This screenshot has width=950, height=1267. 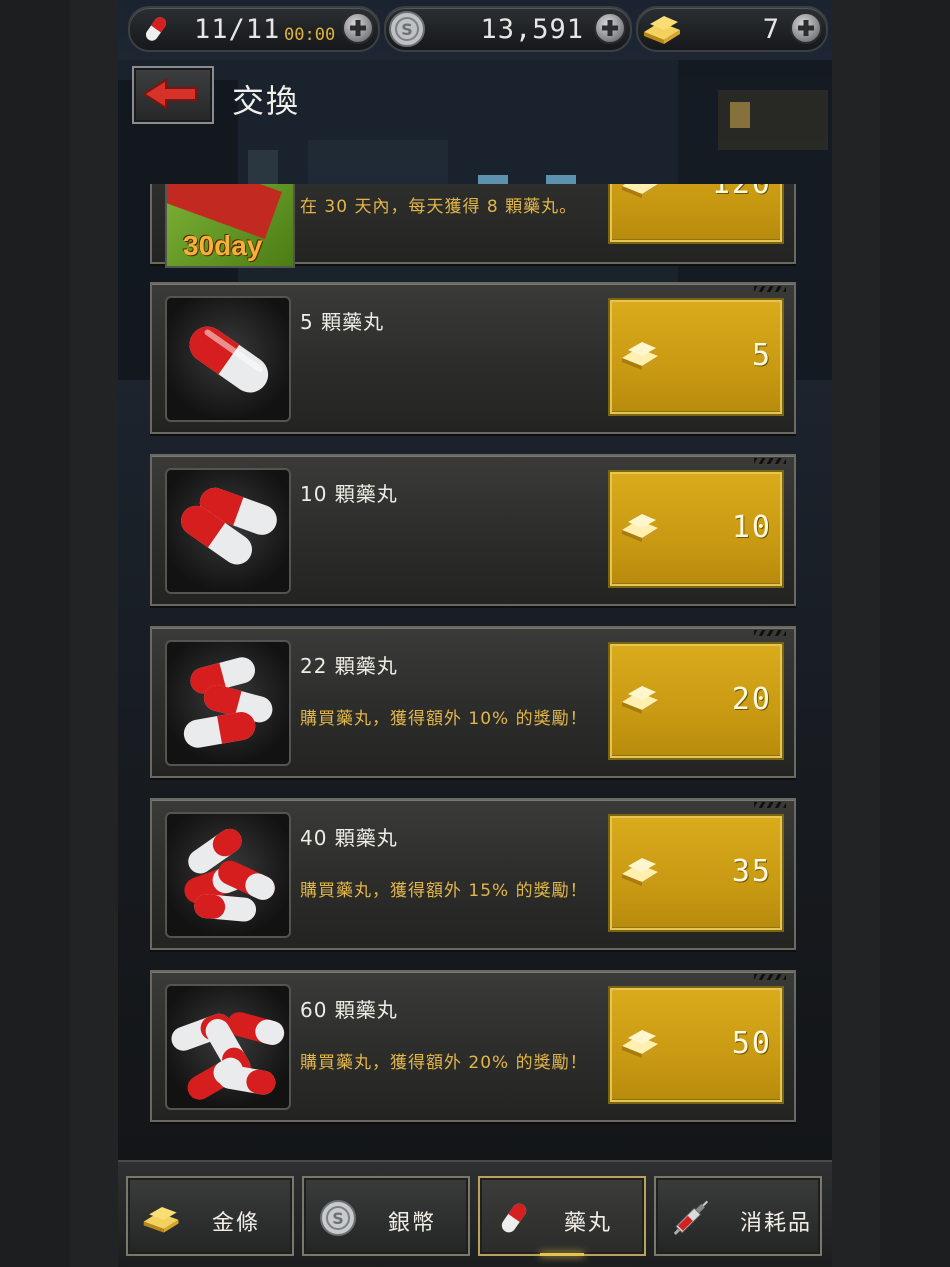 What do you see at coordinates (751, 699) in the screenshot?
I see `item-price: 20` at bounding box center [751, 699].